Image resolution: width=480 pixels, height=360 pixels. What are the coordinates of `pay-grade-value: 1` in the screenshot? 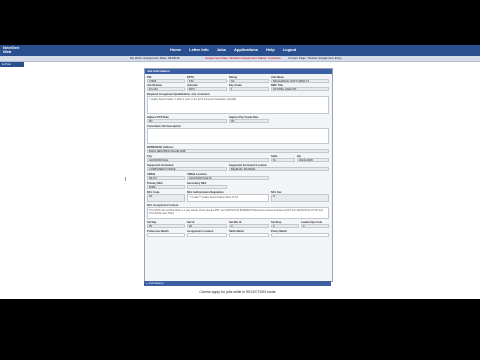 It's located at (249, 89).